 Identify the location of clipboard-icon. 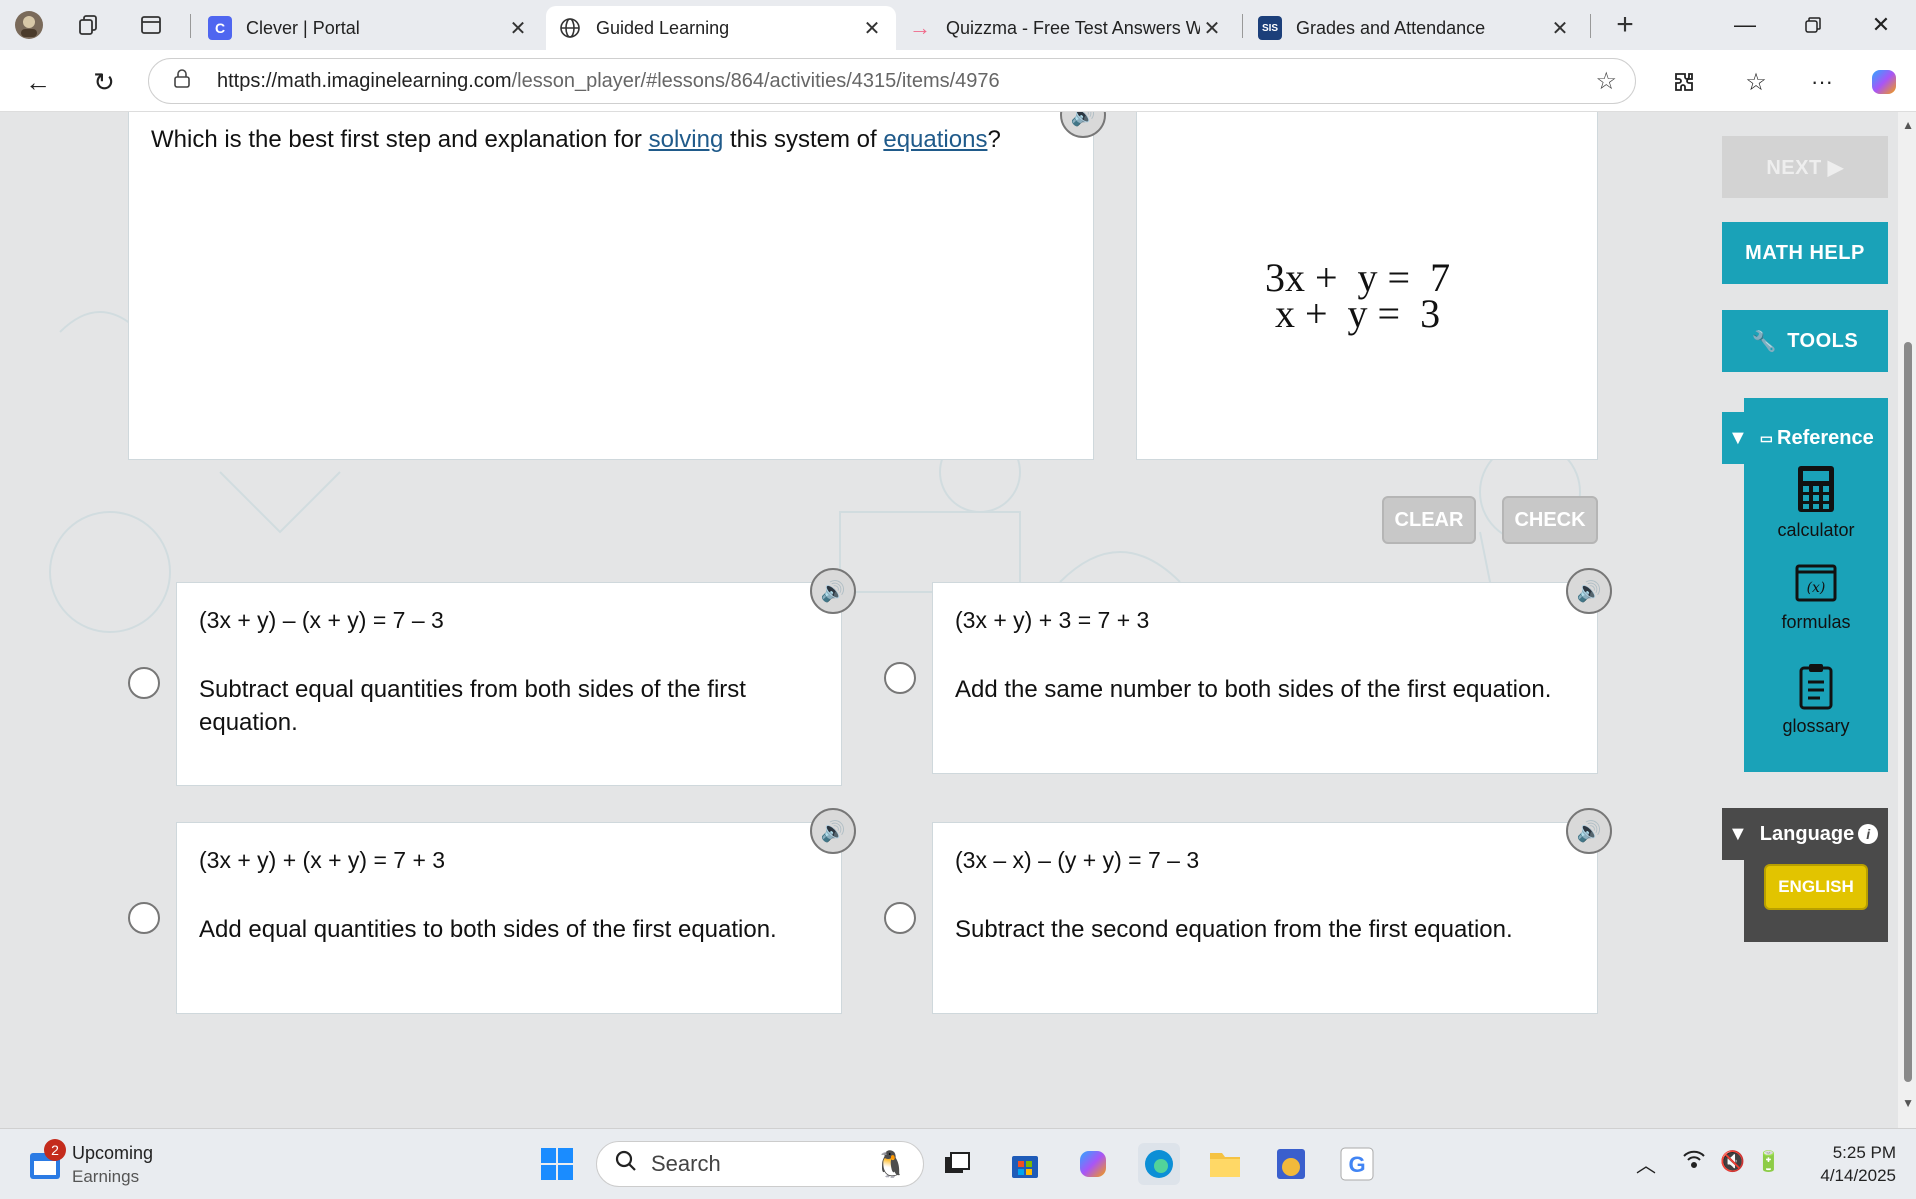
(1816, 687).